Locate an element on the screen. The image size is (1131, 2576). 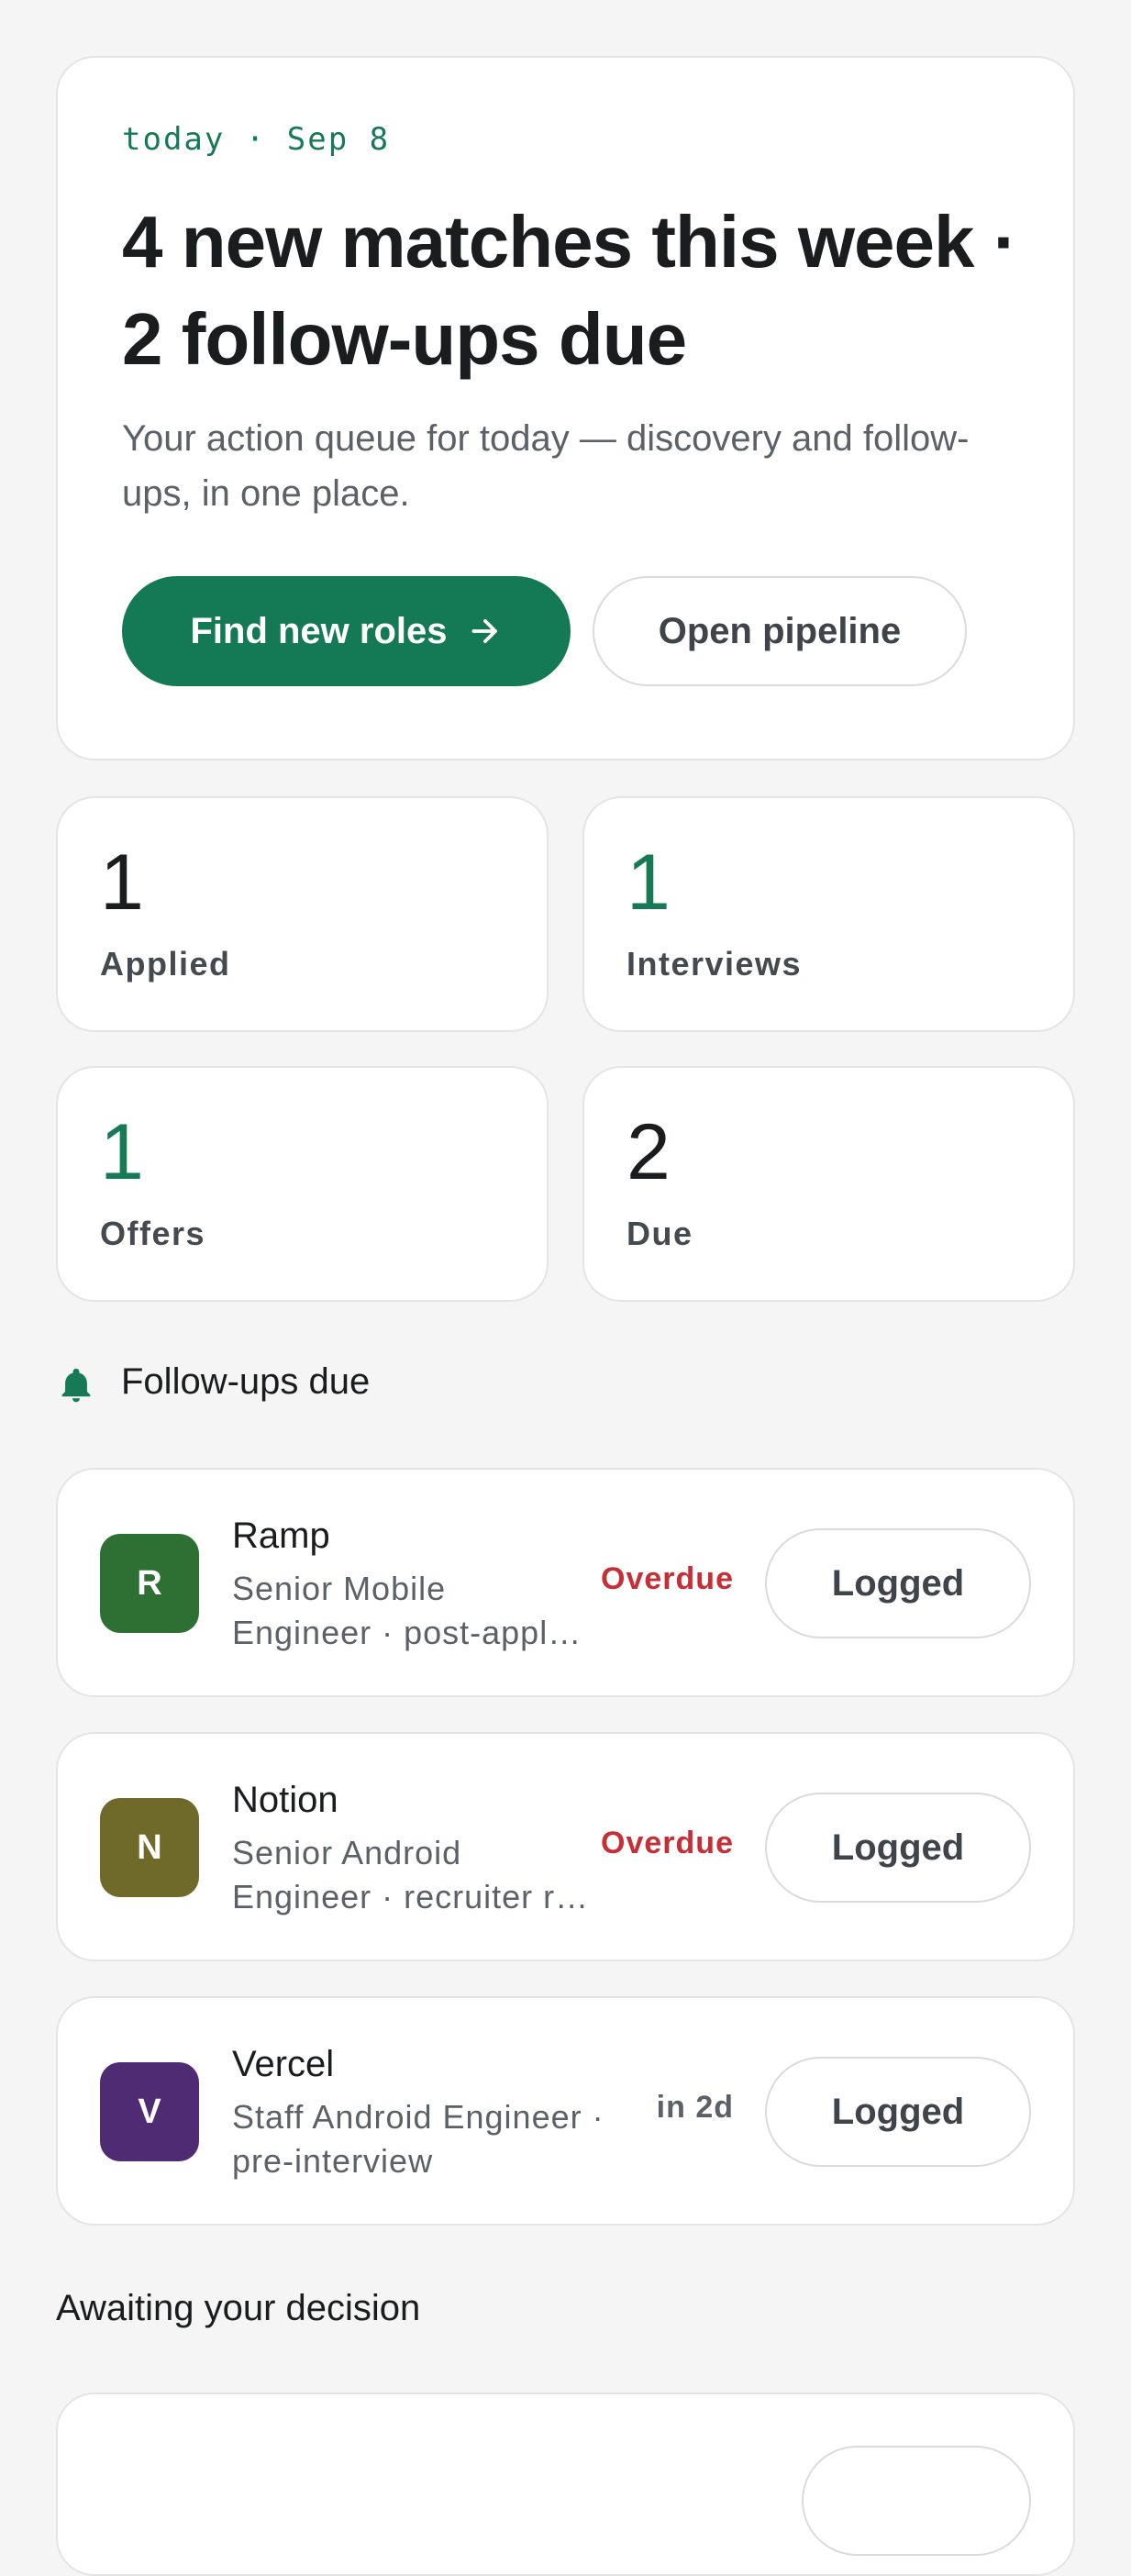
followups-section-title: Follow-ups due is located at coordinates (246, 1381).